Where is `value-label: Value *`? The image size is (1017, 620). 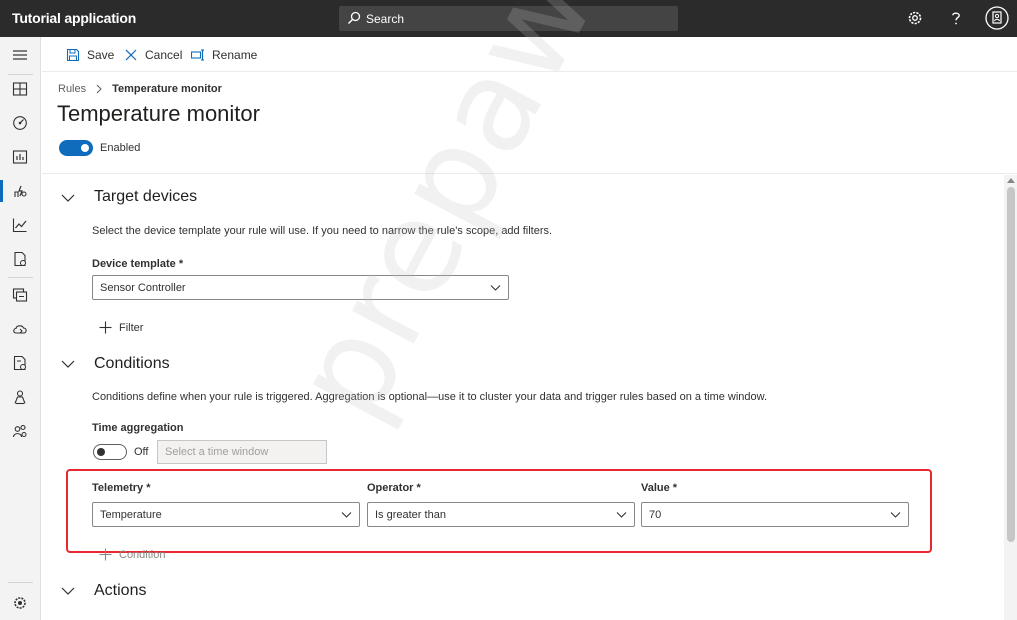 value-label: Value * is located at coordinates (659, 488).